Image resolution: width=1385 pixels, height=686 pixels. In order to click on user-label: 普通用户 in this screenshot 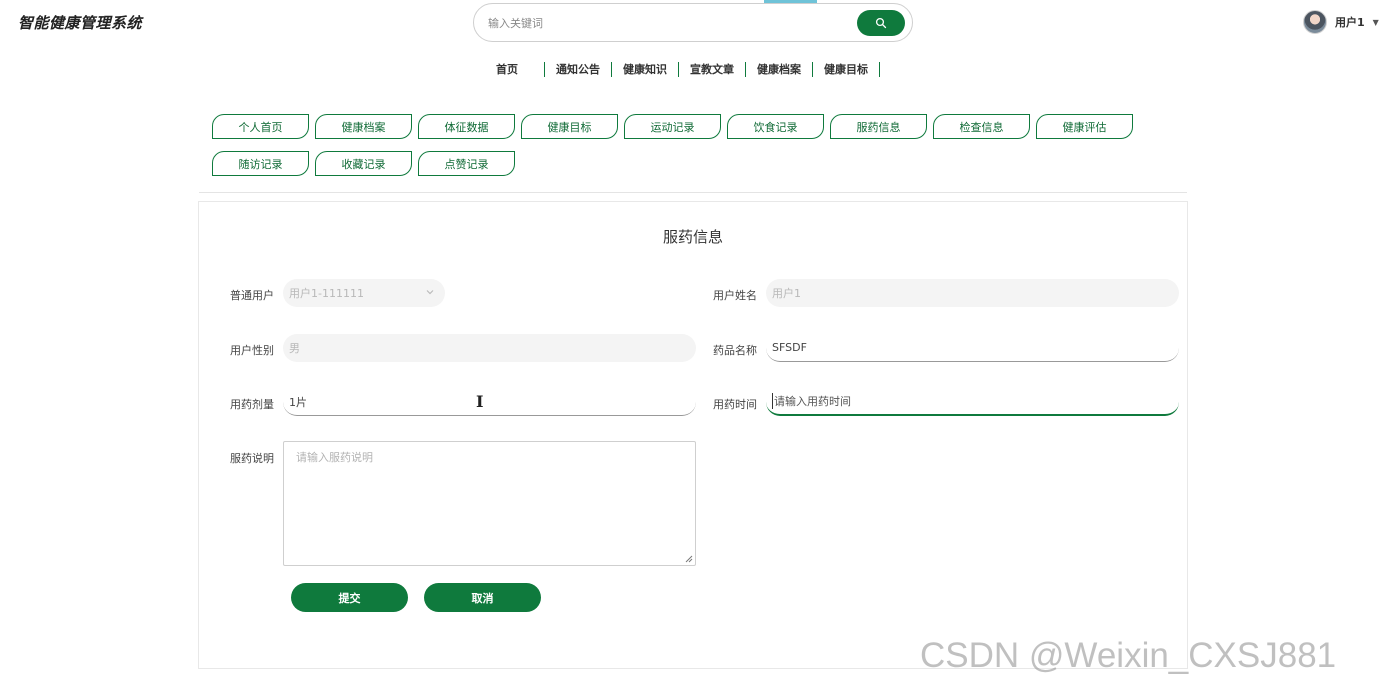, I will do `click(252, 295)`.